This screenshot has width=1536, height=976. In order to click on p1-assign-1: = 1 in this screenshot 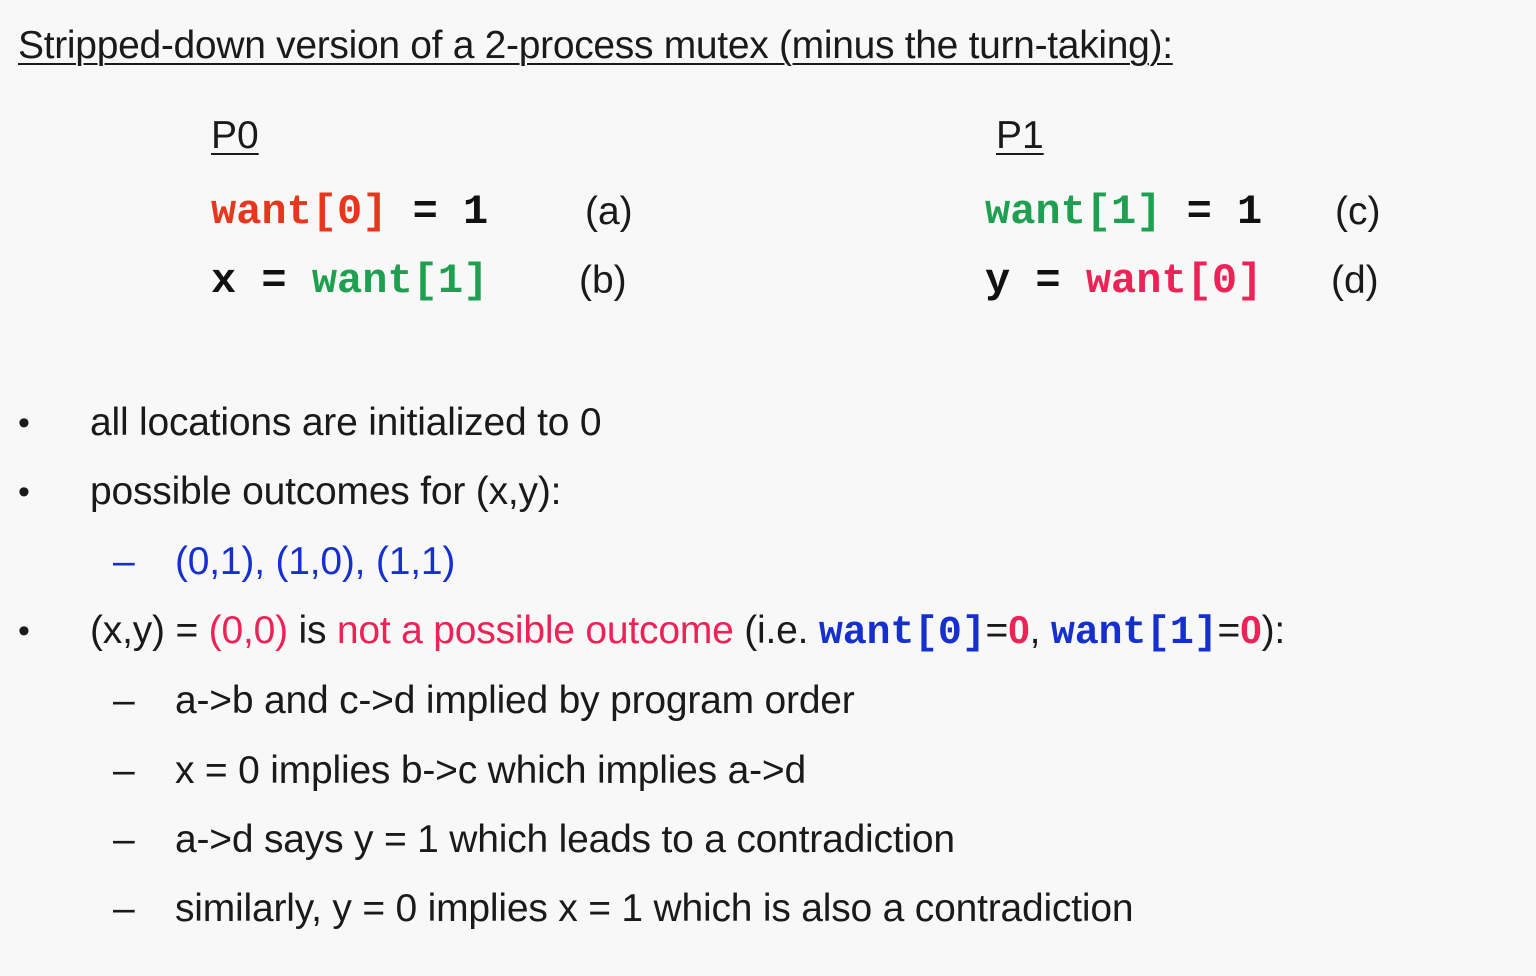, I will do `click(1212, 212)`.